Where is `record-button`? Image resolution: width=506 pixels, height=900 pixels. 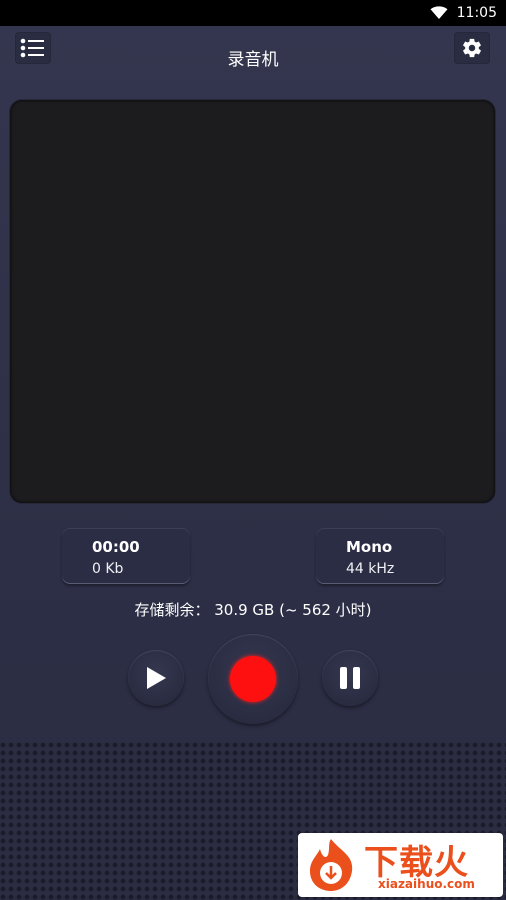
record-button is located at coordinates (253, 679).